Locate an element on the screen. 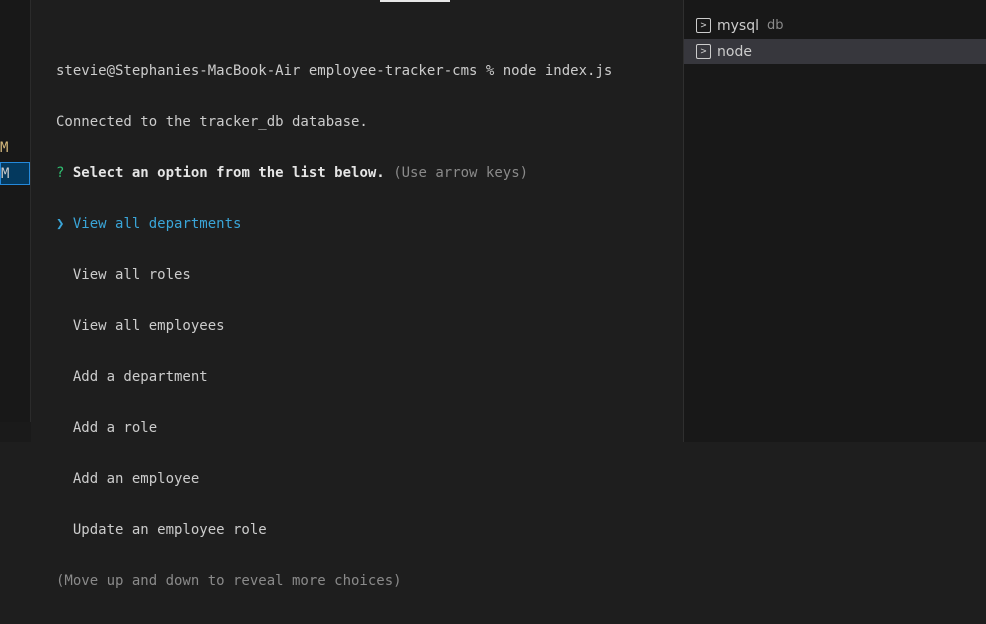  left-strip-footer is located at coordinates (15, 432).